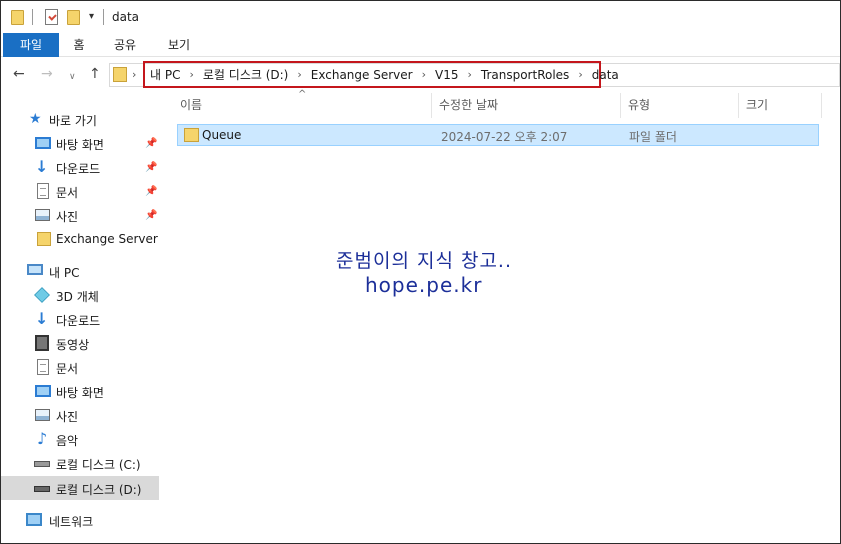 The height and width of the screenshot is (544, 841). I want to click on music-icon: ♪, so click(42, 438).